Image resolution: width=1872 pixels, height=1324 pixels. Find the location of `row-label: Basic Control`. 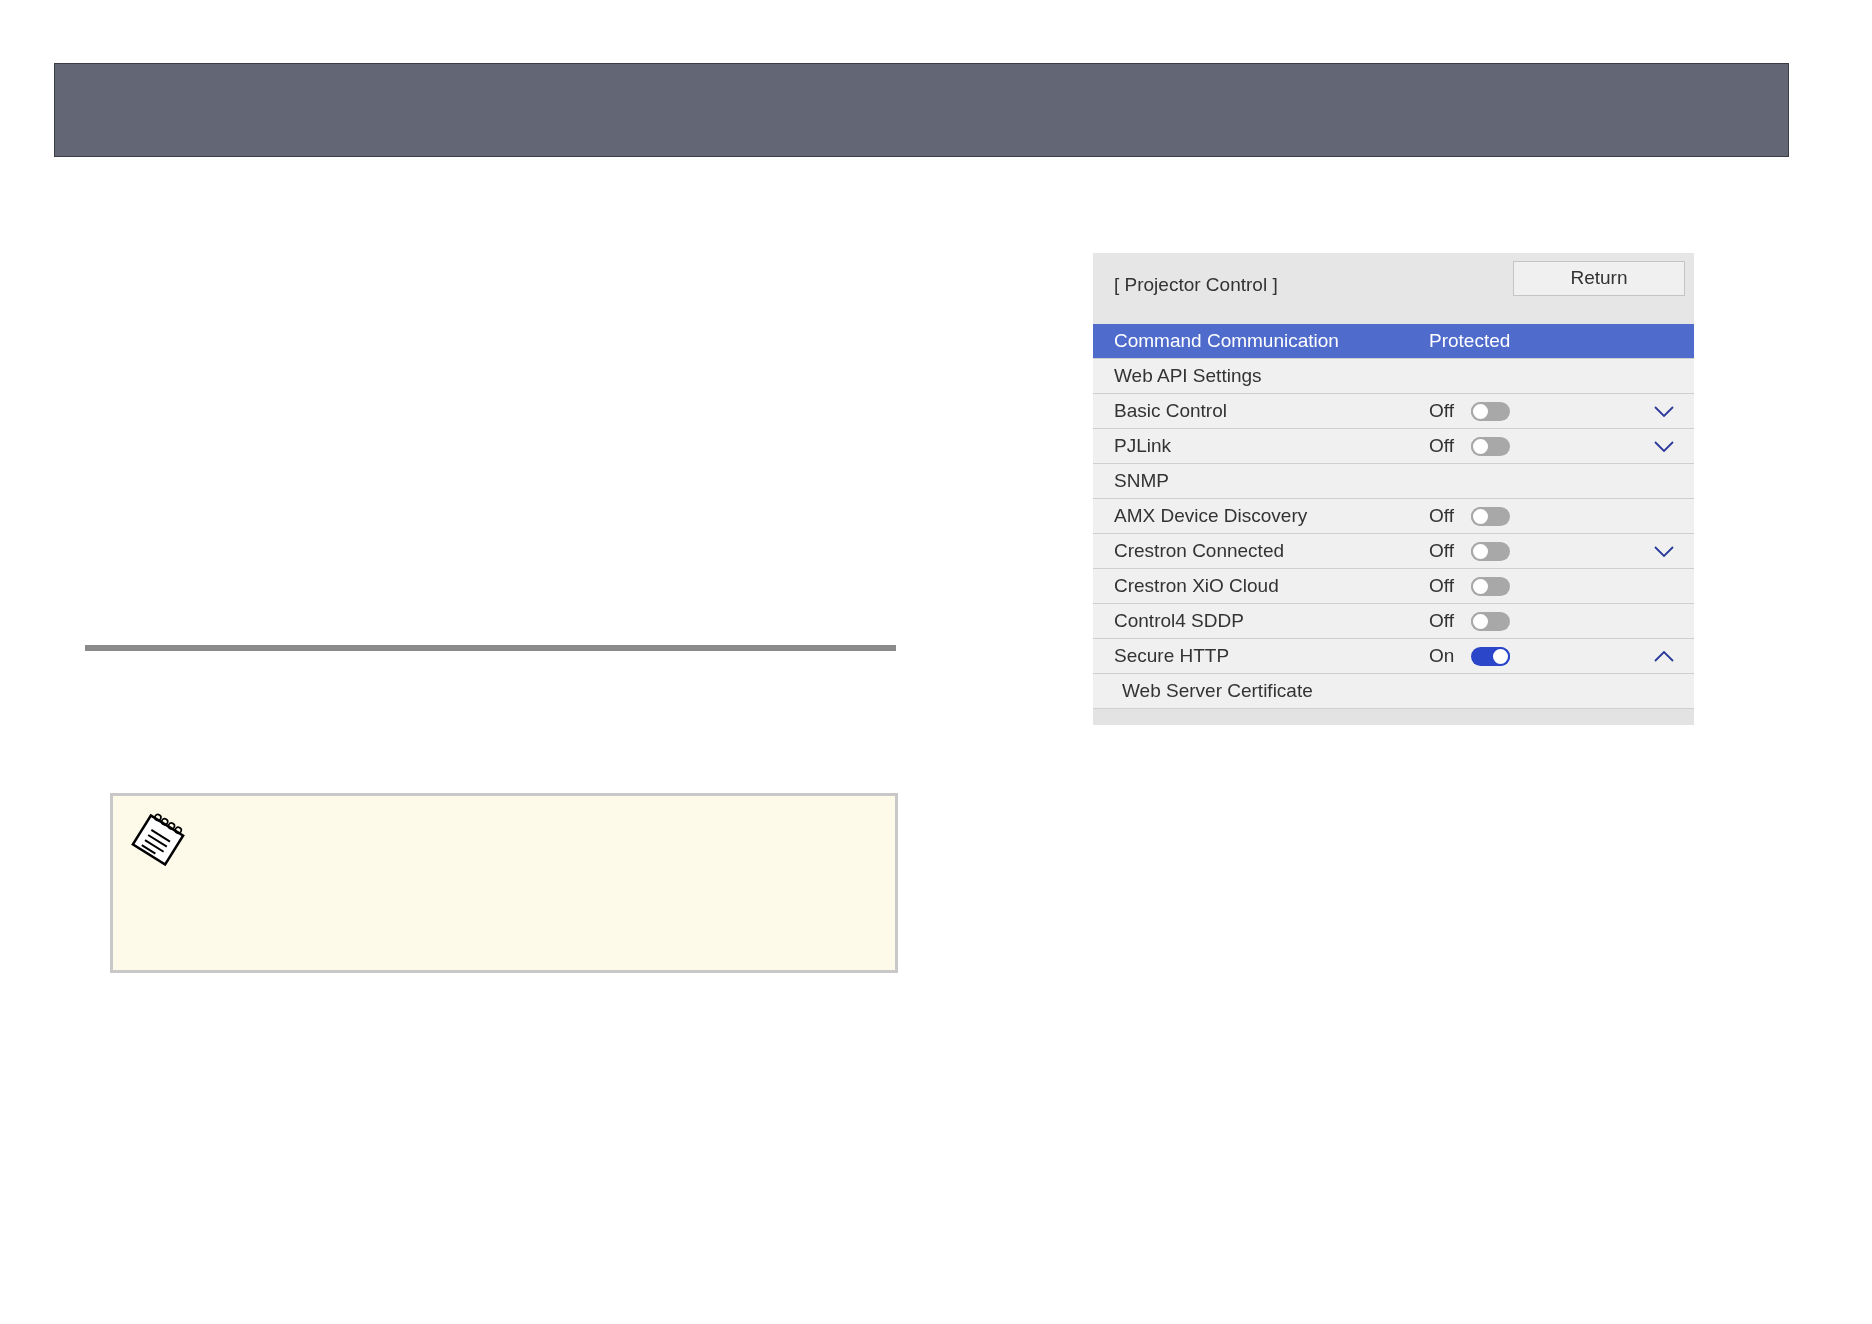

row-label: Basic Control is located at coordinates (1171, 410).